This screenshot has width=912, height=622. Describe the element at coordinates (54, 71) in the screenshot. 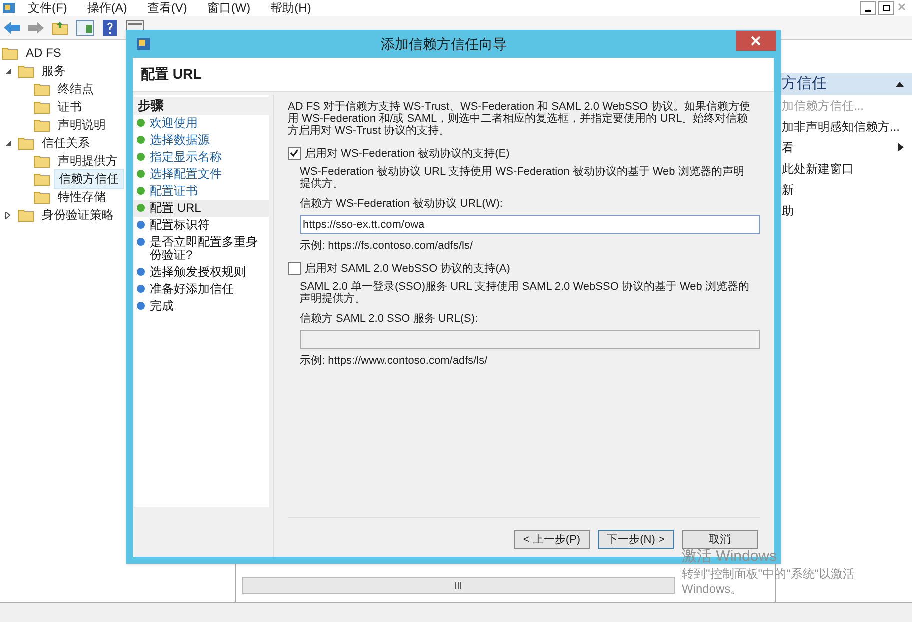

I see `tree-item: 服务` at that location.